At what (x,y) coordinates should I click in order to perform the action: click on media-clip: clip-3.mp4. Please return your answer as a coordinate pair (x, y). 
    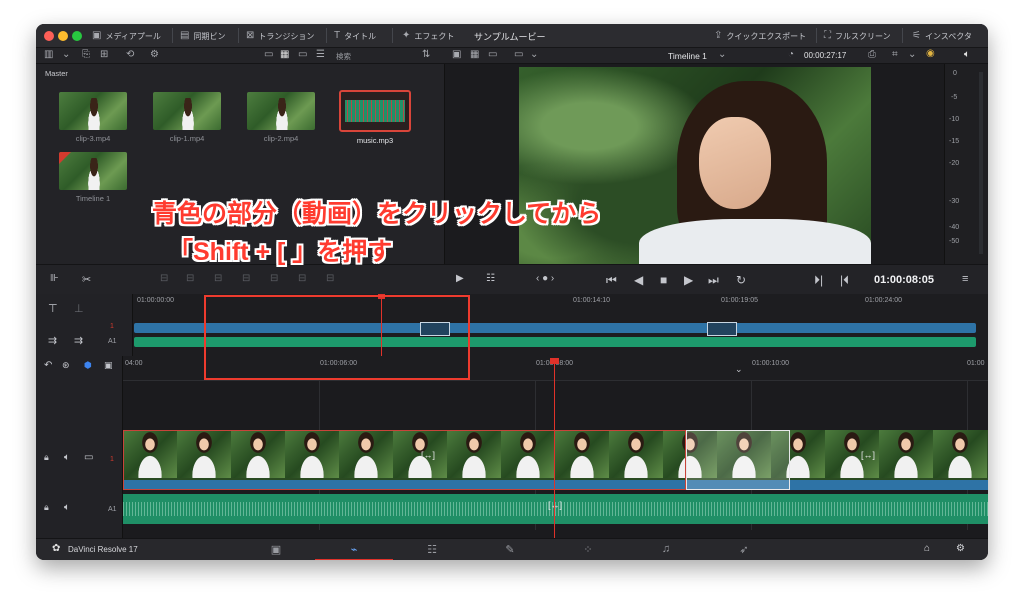
    Looking at the image, I should click on (93, 117).